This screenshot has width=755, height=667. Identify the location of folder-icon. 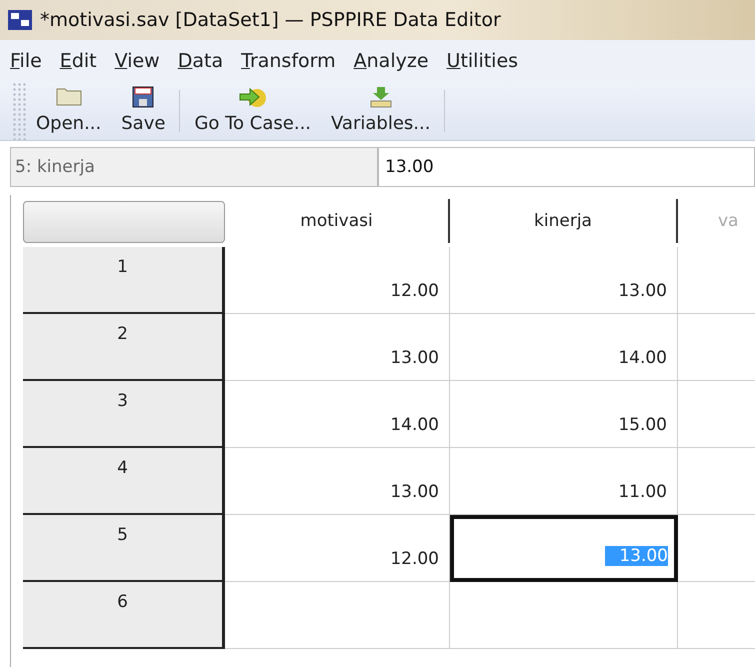
(69, 96).